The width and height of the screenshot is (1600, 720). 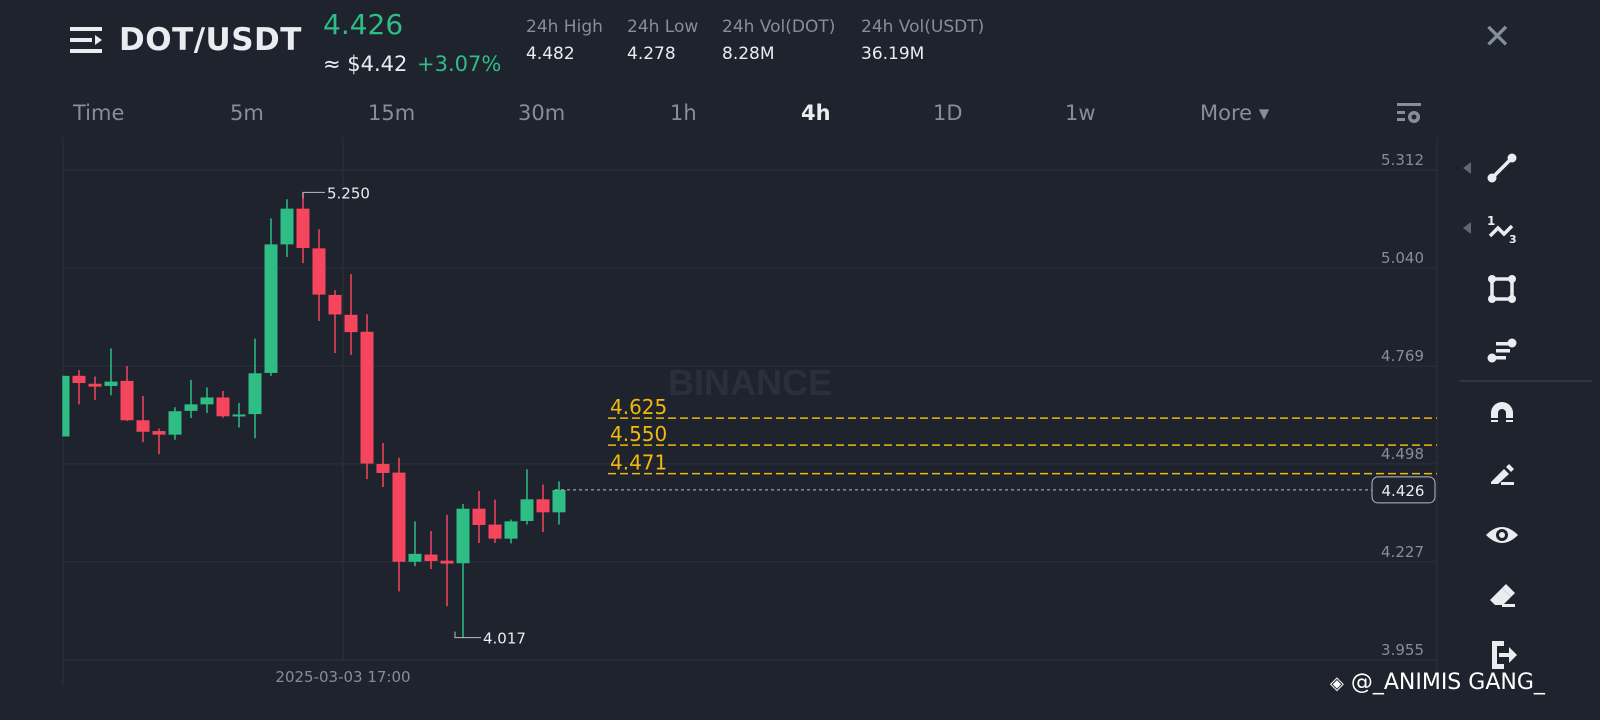 What do you see at coordinates (1502, 655) in the screenshot?
I see `exit-icon` at bounding box center [1502, 655].